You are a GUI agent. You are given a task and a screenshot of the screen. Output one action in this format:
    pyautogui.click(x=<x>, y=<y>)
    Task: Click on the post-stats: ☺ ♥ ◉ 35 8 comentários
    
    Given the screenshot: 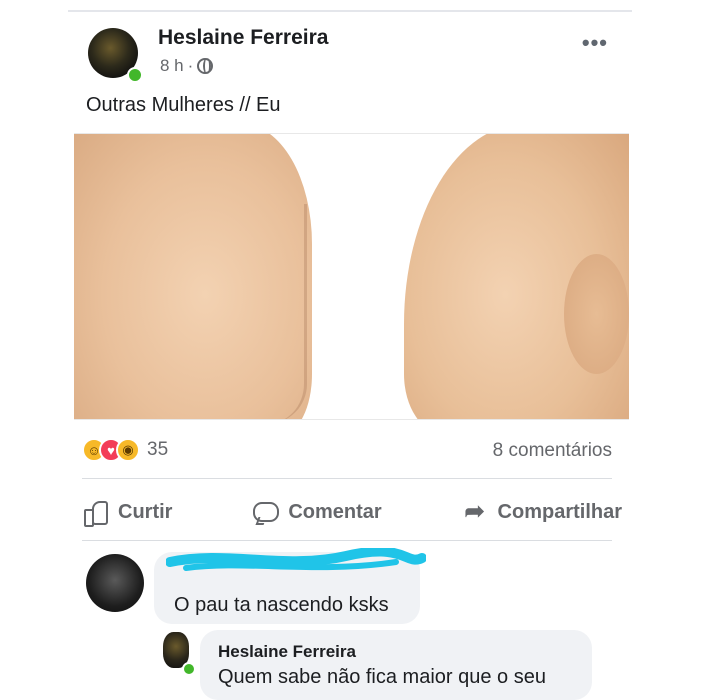 What is the action you would take?
    pyautogui.click(x=347, y=453)
    